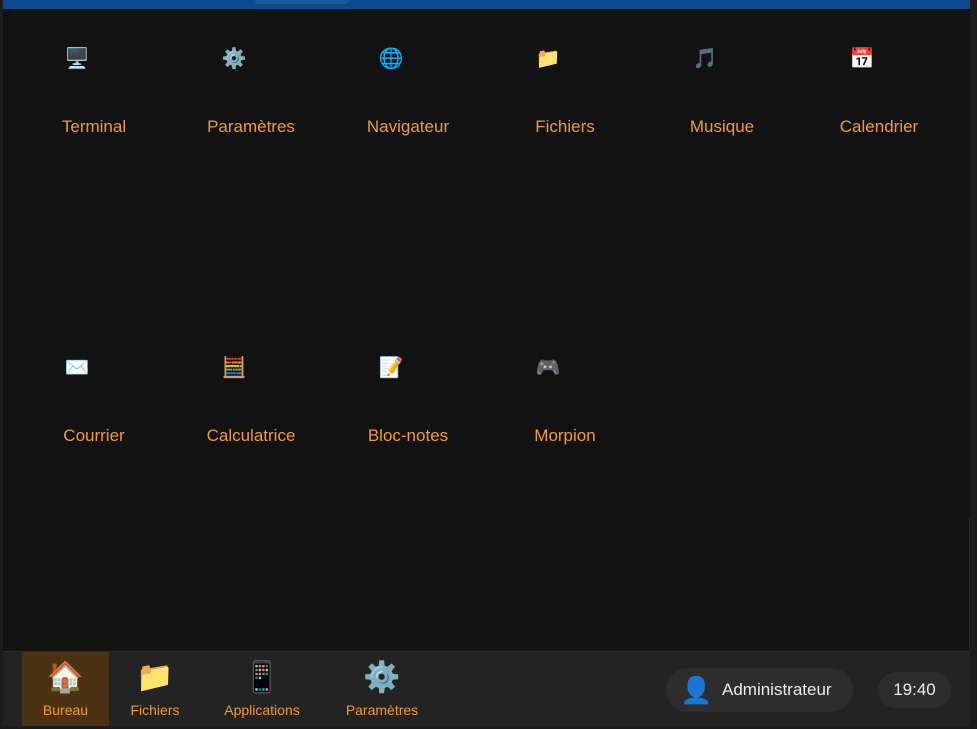  I want to click on terminal-icon: 🖥️, so click(77, 59).